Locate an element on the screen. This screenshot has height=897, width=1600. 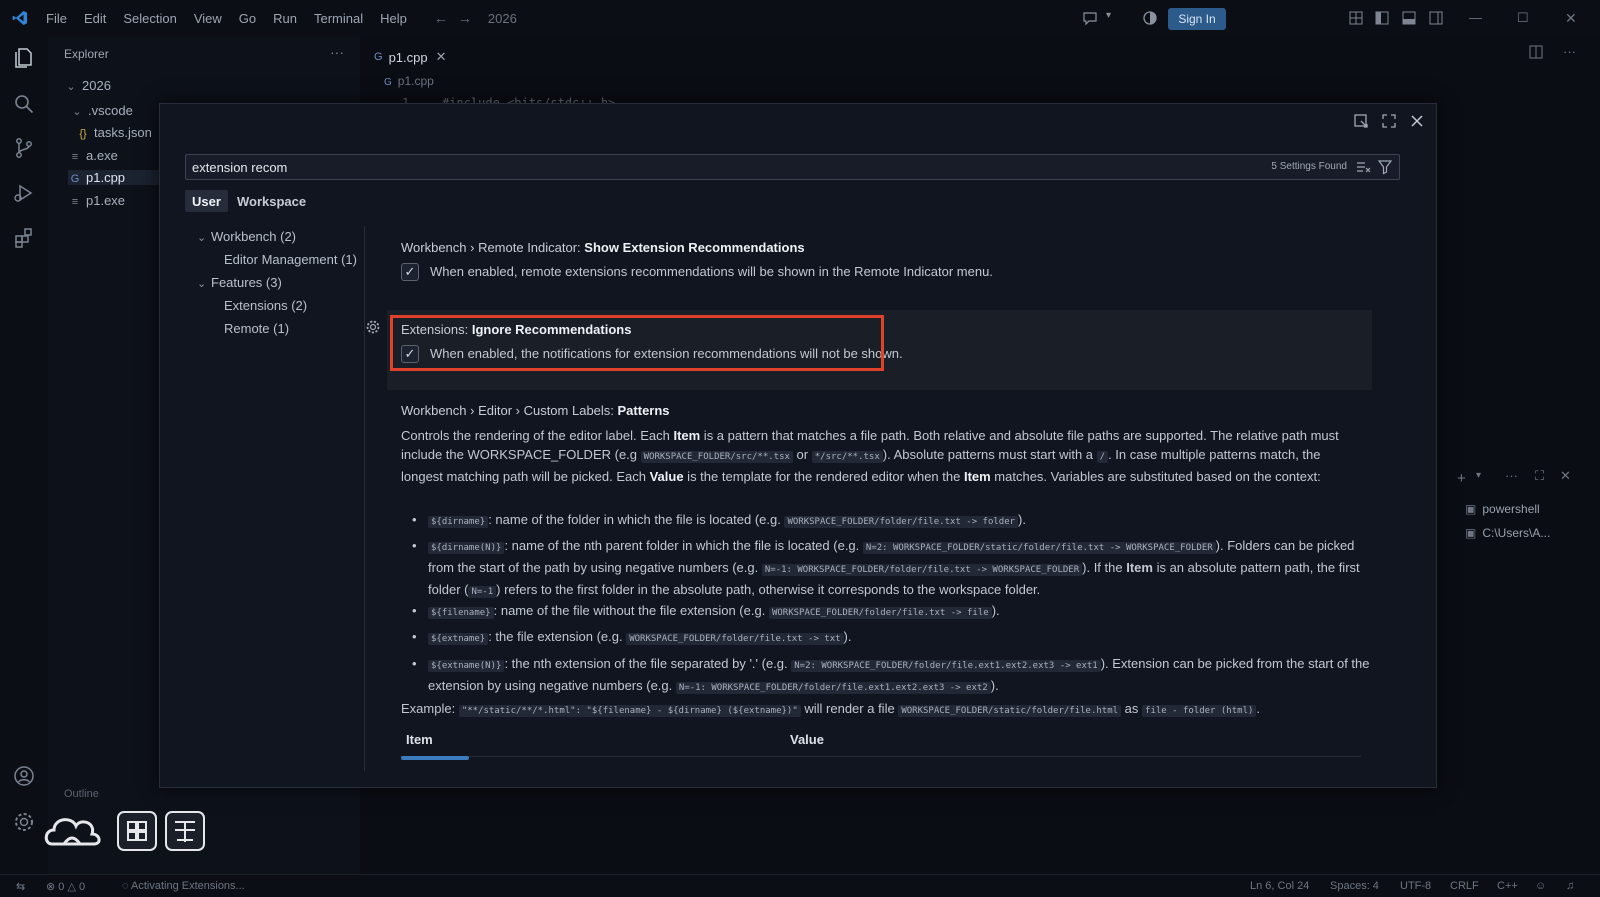
activity-bar is located at coordinates (24, 455).